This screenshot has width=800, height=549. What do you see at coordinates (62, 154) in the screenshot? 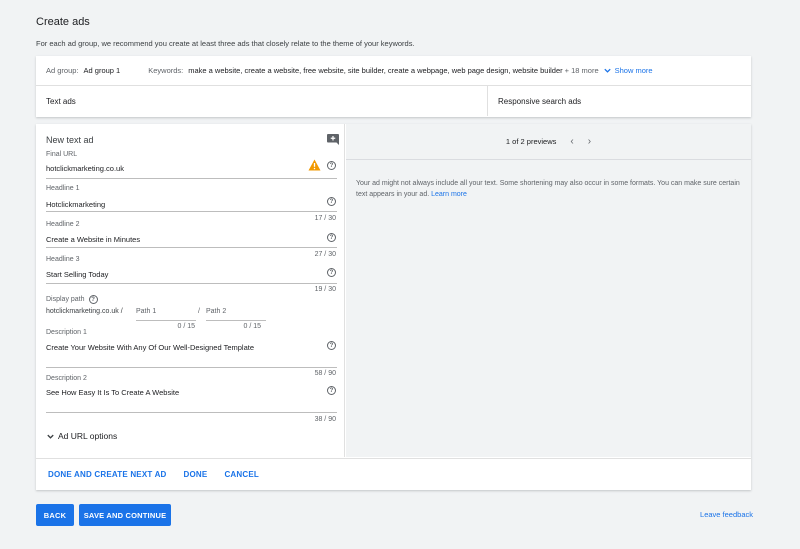
I see `final-url-label: Final URL` at bounding box center [62, 154].